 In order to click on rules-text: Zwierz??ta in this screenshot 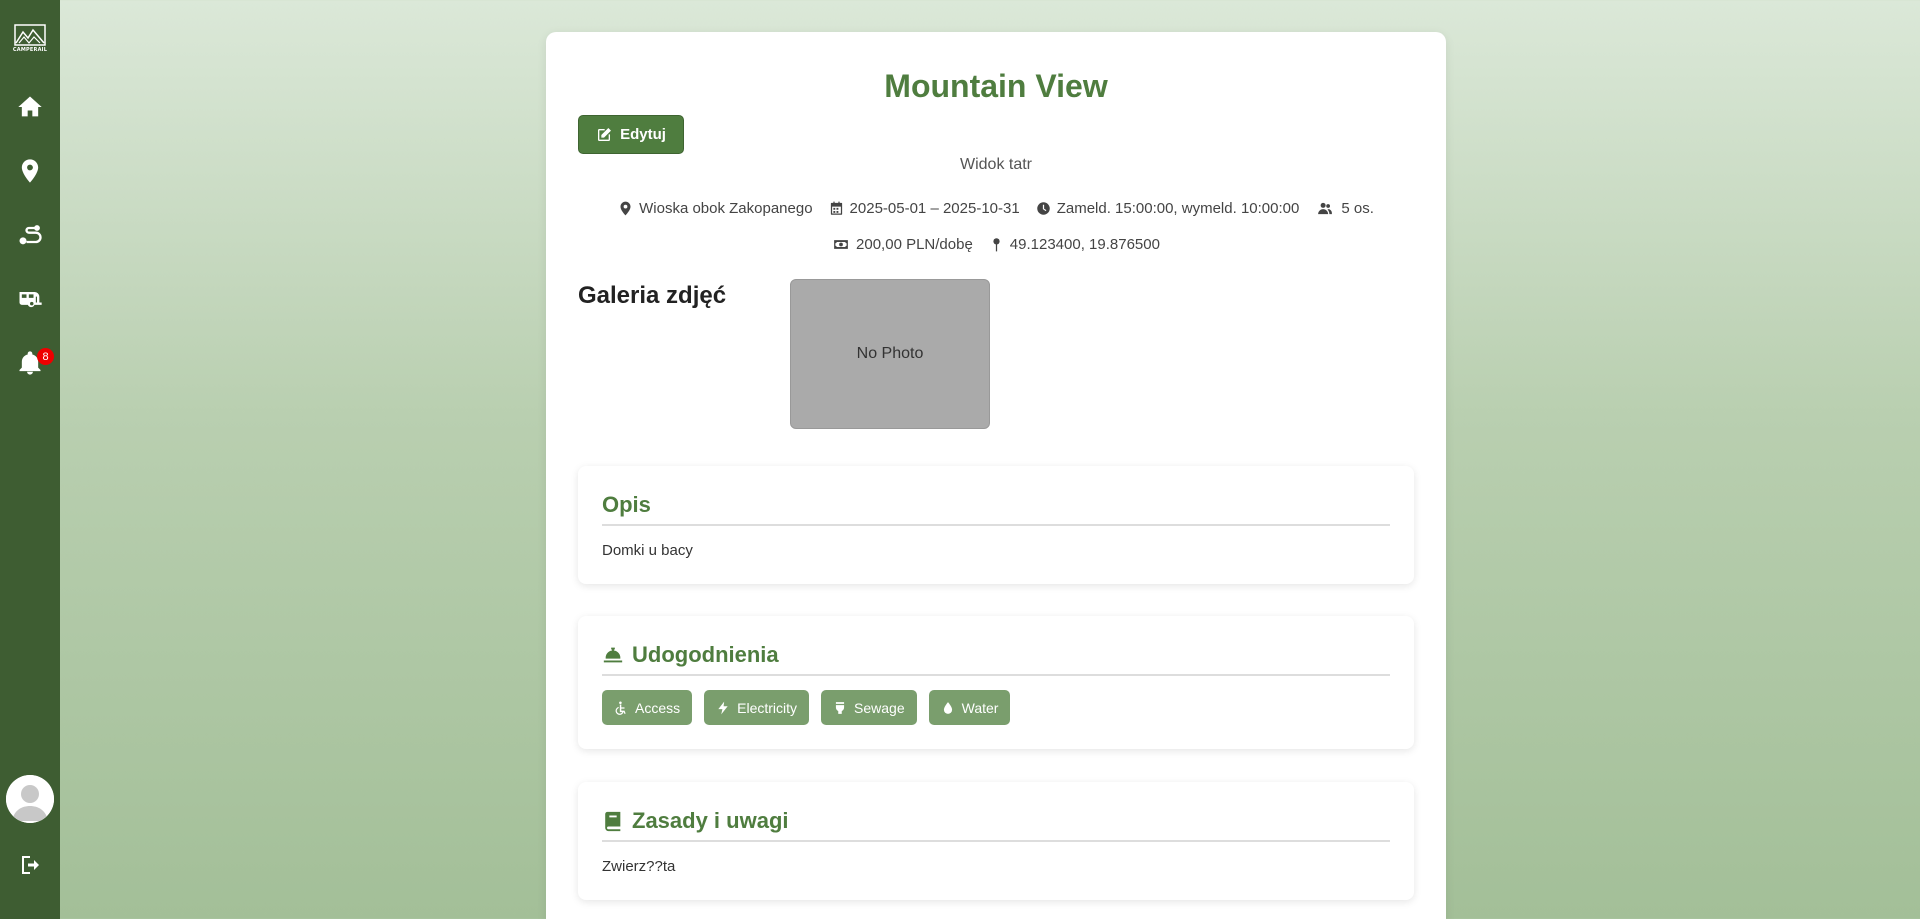, I will do `click(639, 866)`.